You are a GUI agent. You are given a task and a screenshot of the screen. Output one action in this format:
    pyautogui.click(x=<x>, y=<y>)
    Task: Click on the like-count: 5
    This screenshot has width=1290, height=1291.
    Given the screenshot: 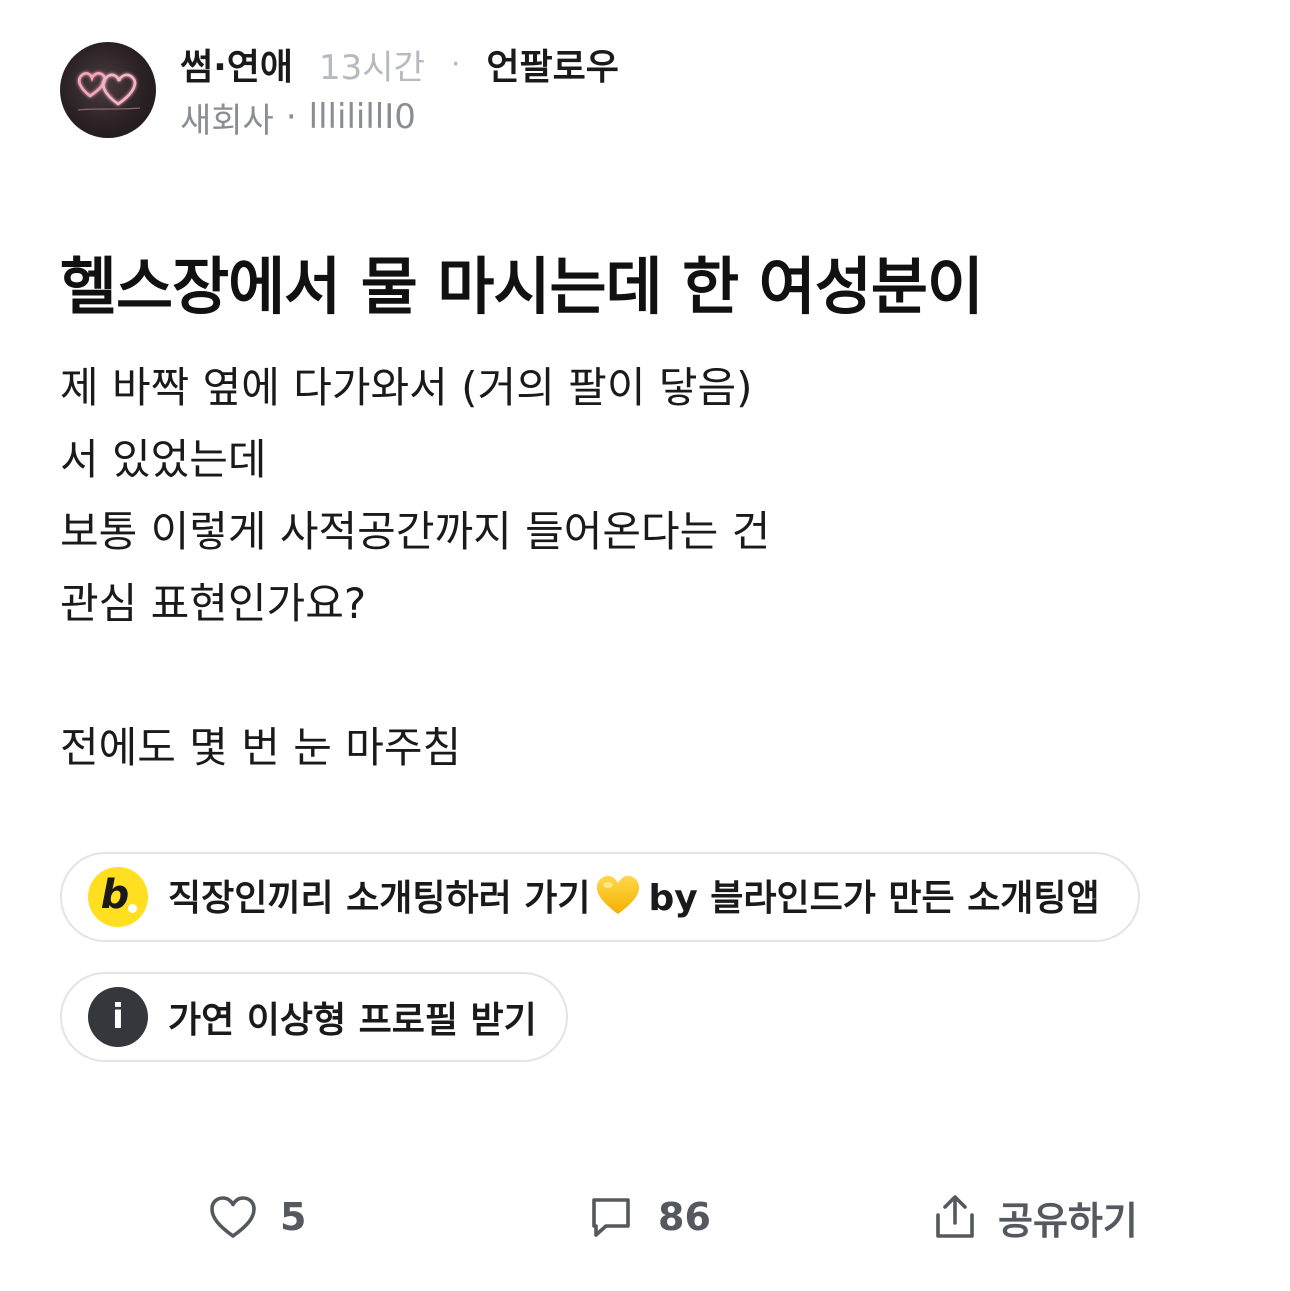 What is the action you would take?
    pyautogui.click(x=293, y=1217)
    